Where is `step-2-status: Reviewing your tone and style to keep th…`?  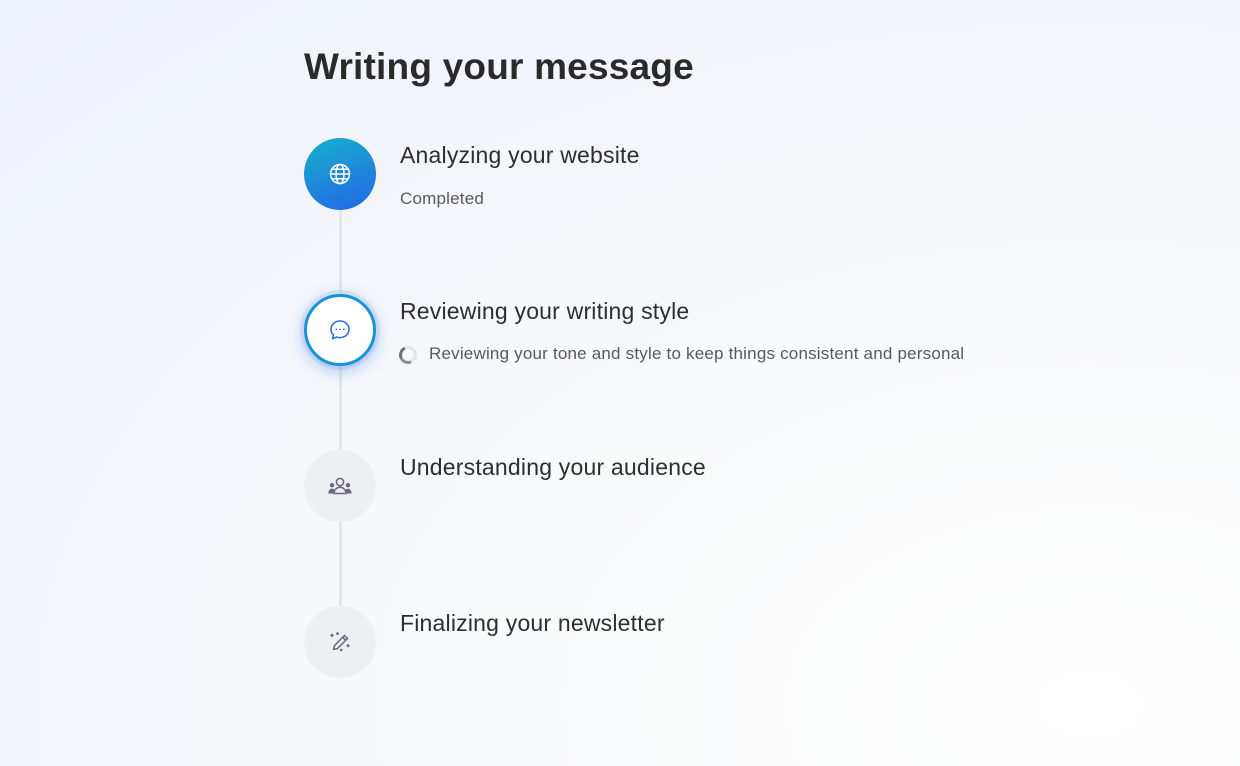
step-2-status: Reviewing your tone and style to keep th… is located at coordinates (697, 353).